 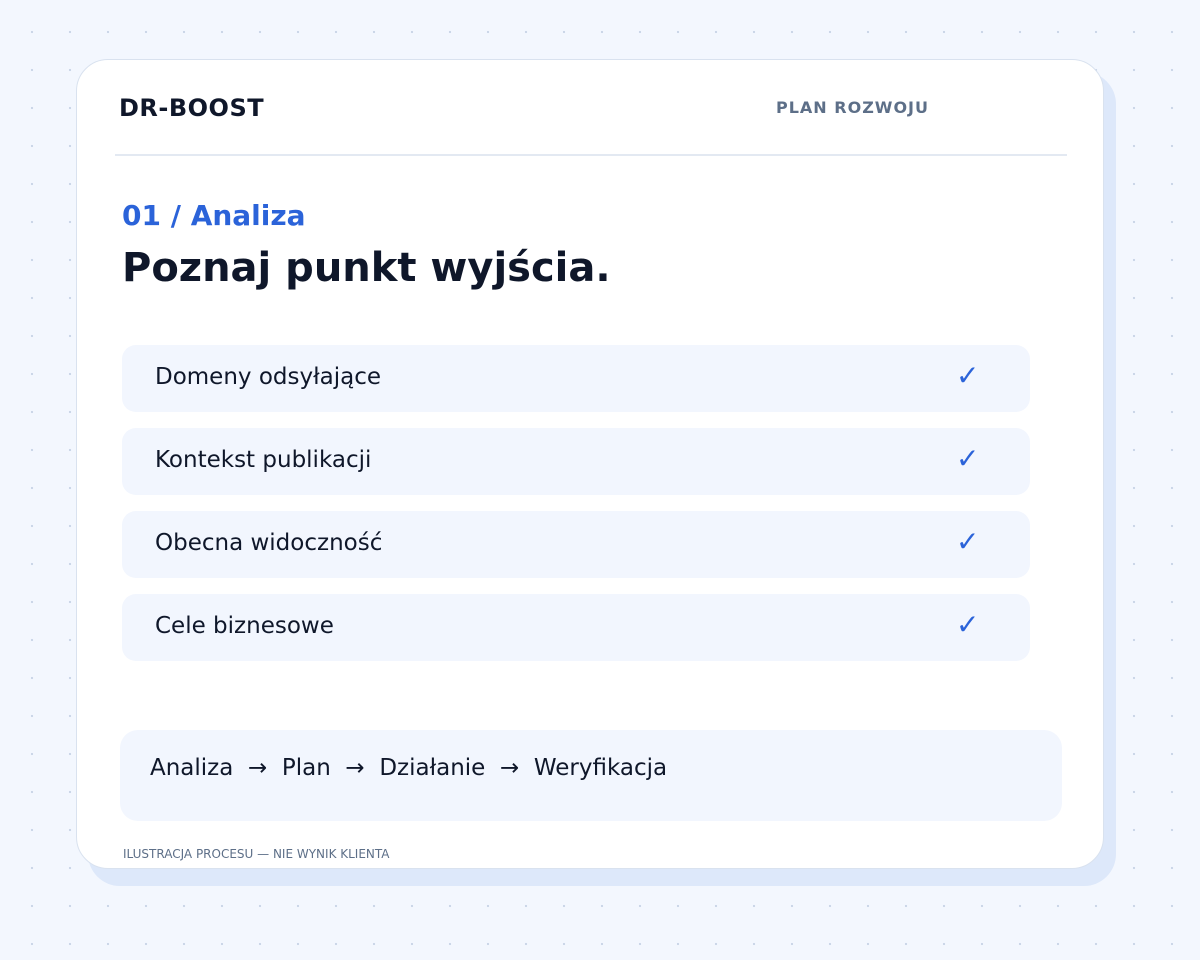 I want to click on process-flow-text: Analiza → Plan → Działanie → Weryfikacja, so click(x=409, y=768).